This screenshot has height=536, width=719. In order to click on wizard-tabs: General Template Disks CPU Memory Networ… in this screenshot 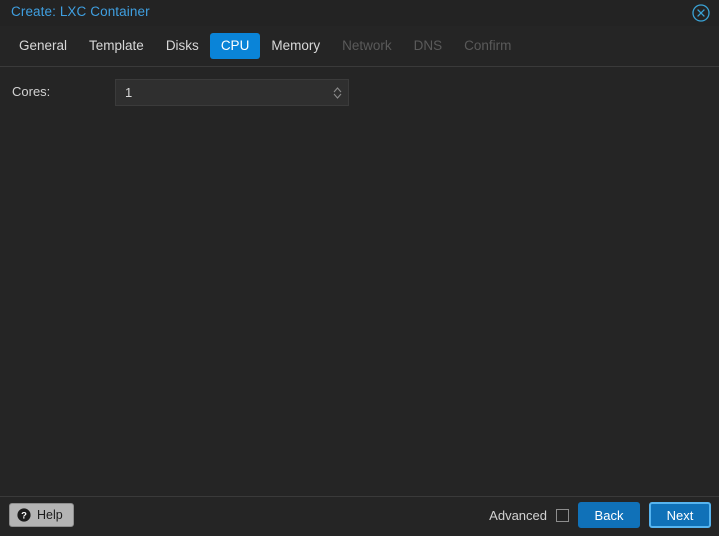, I will do `click(265, 46)`.